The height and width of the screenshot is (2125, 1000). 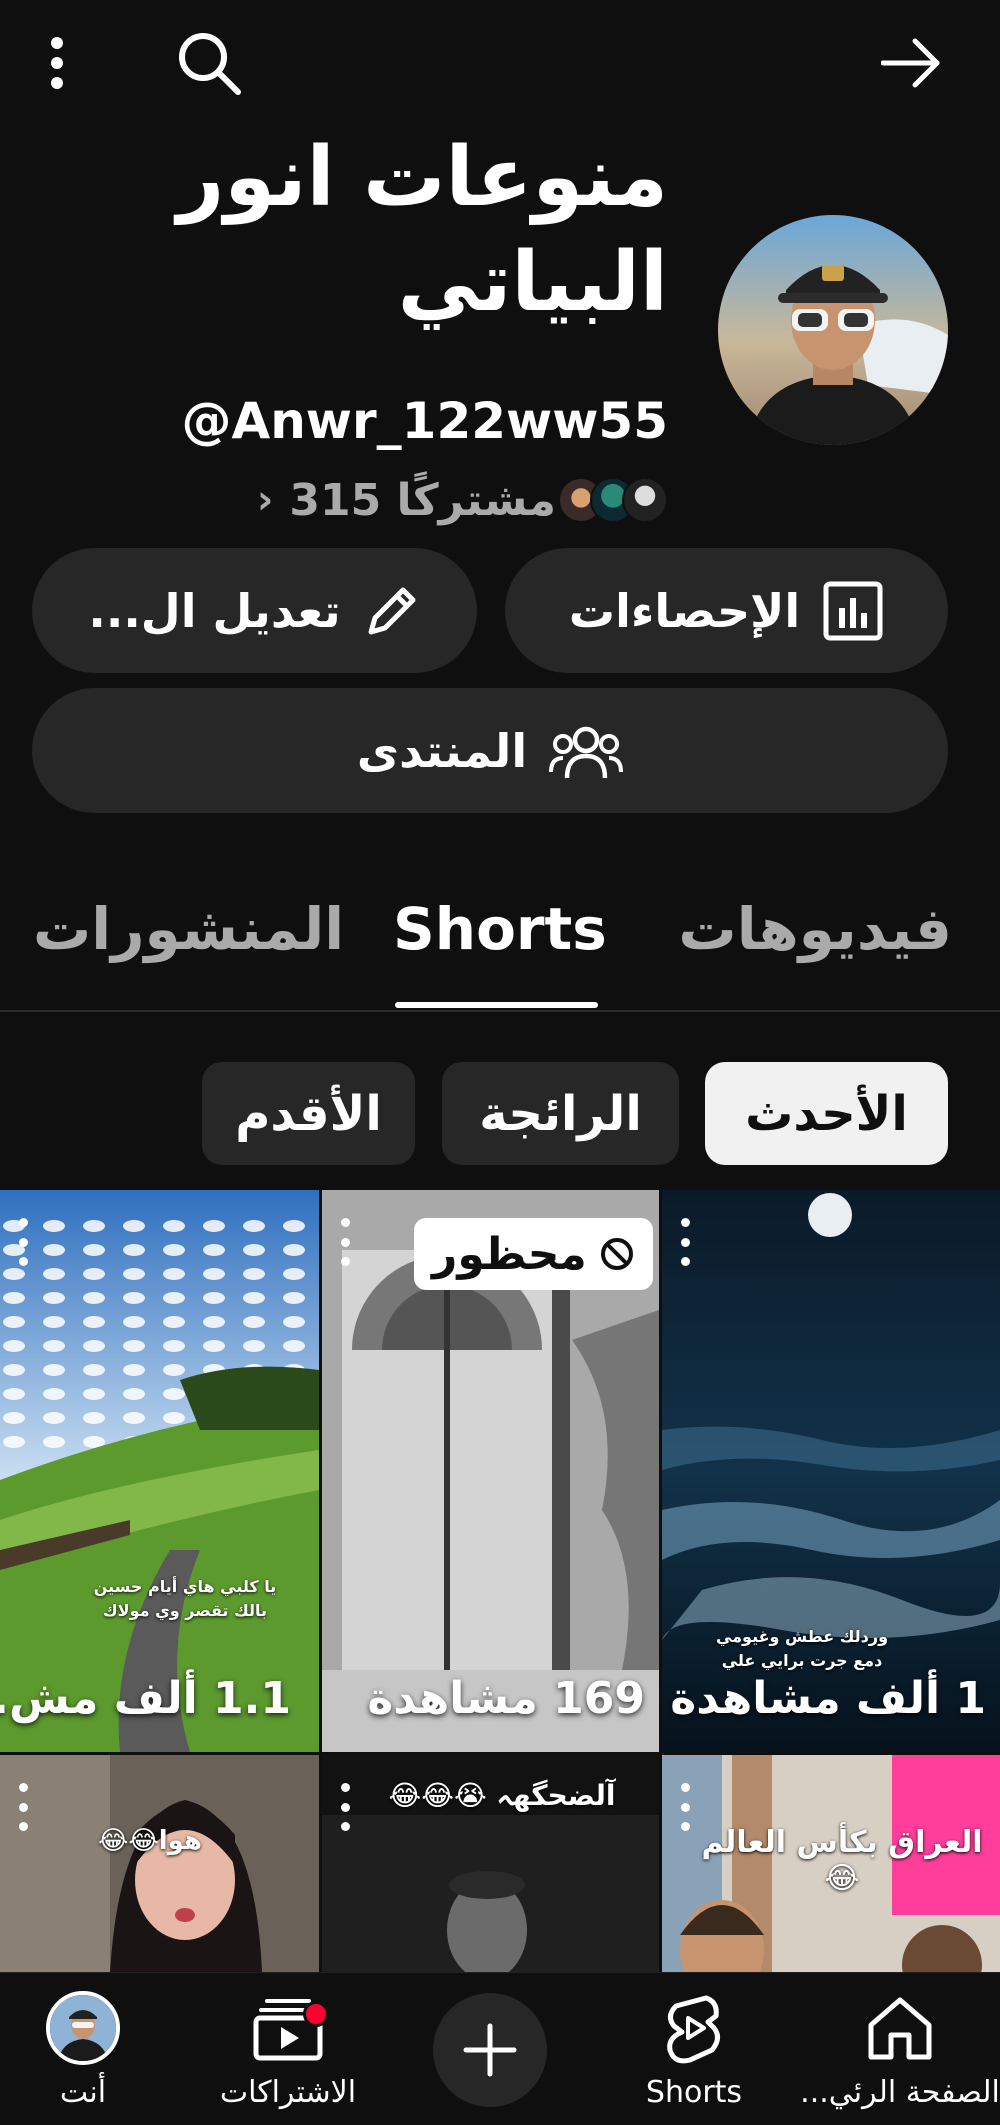 What do you see at coordinates (853, 610) in the screenshot?
I see `analytics-icon` at bounding box center [853, 610].